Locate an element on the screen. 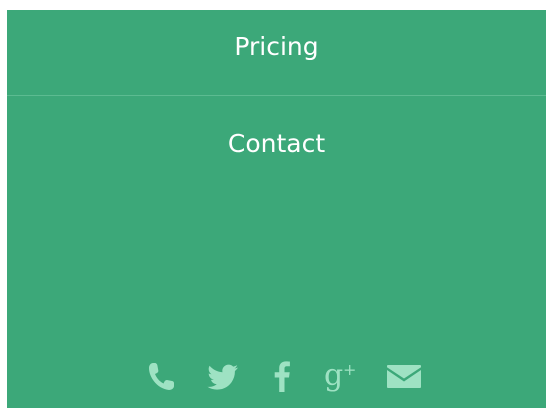  facebook-link is located at coordinates (282, 376).